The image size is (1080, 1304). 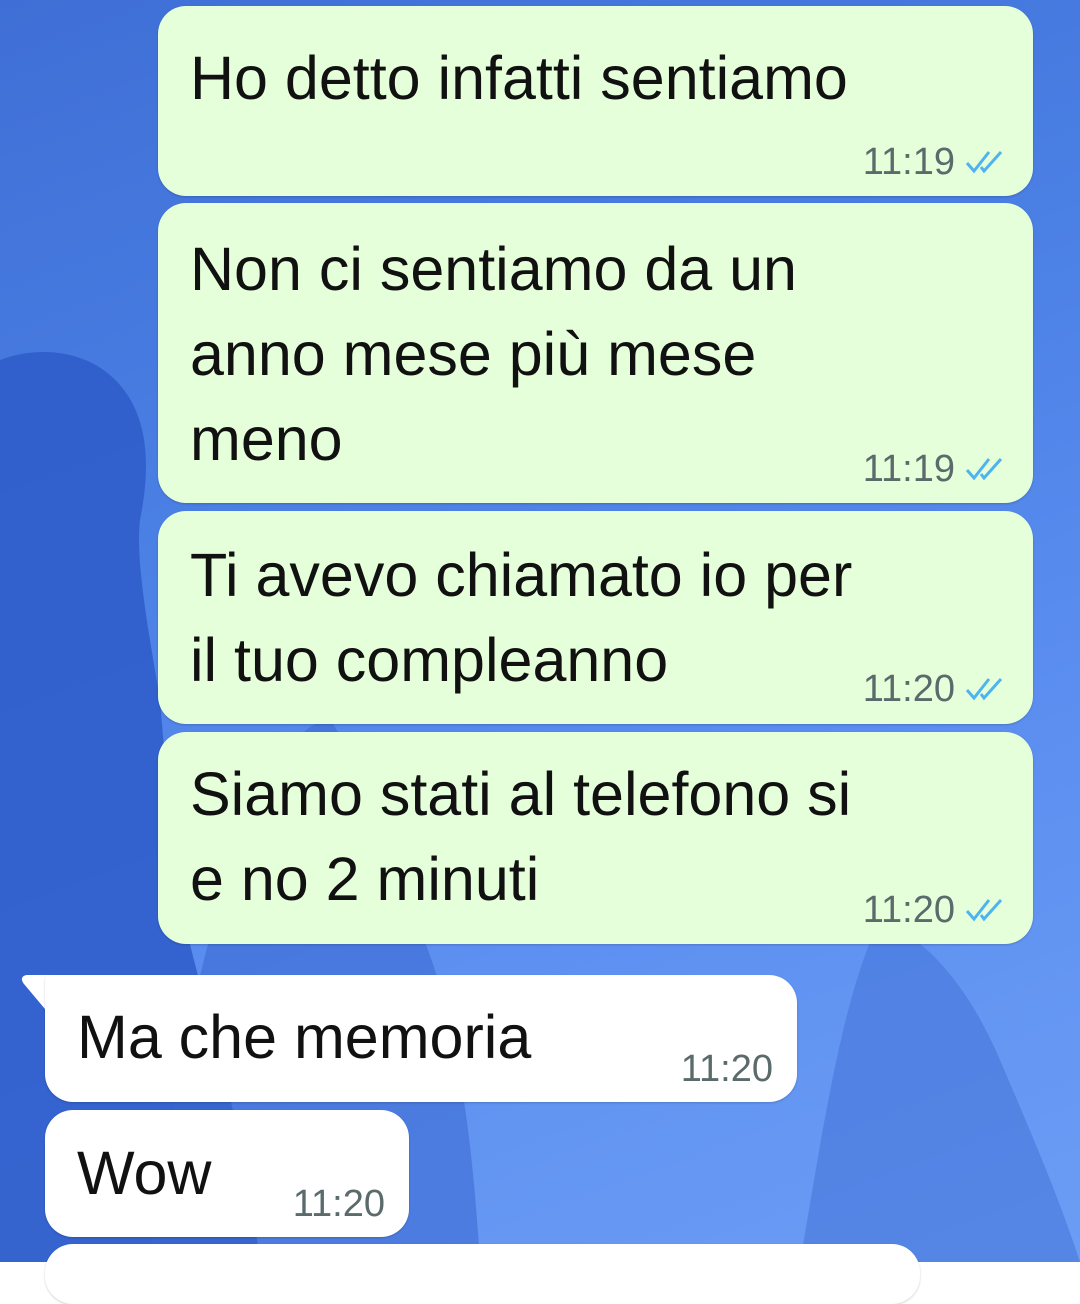 What do you see at coordinates (519, 78) in the screenshot?
I see `message-text: Ho detto infatti sentiamo` at bounding box center [519, 78].